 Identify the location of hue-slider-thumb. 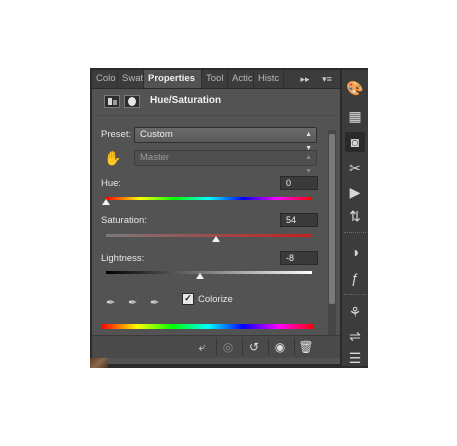
(106, 202).